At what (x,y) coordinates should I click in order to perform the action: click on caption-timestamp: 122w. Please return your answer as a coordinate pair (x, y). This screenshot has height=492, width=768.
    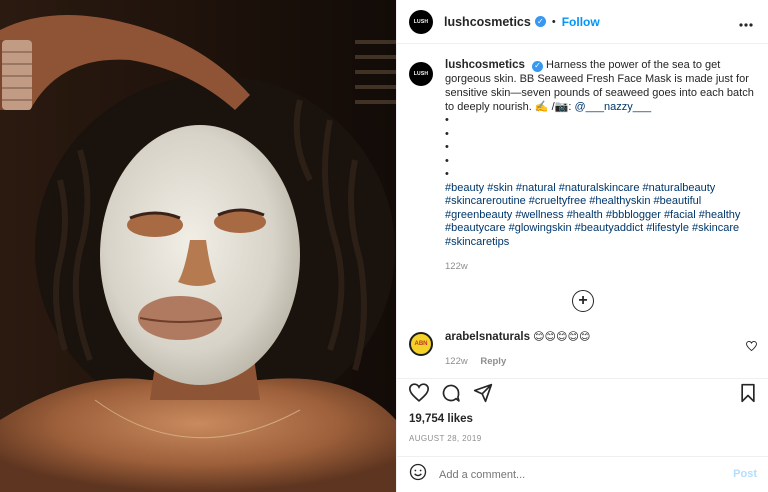
    Looking at the image, I should click on (602, 266).